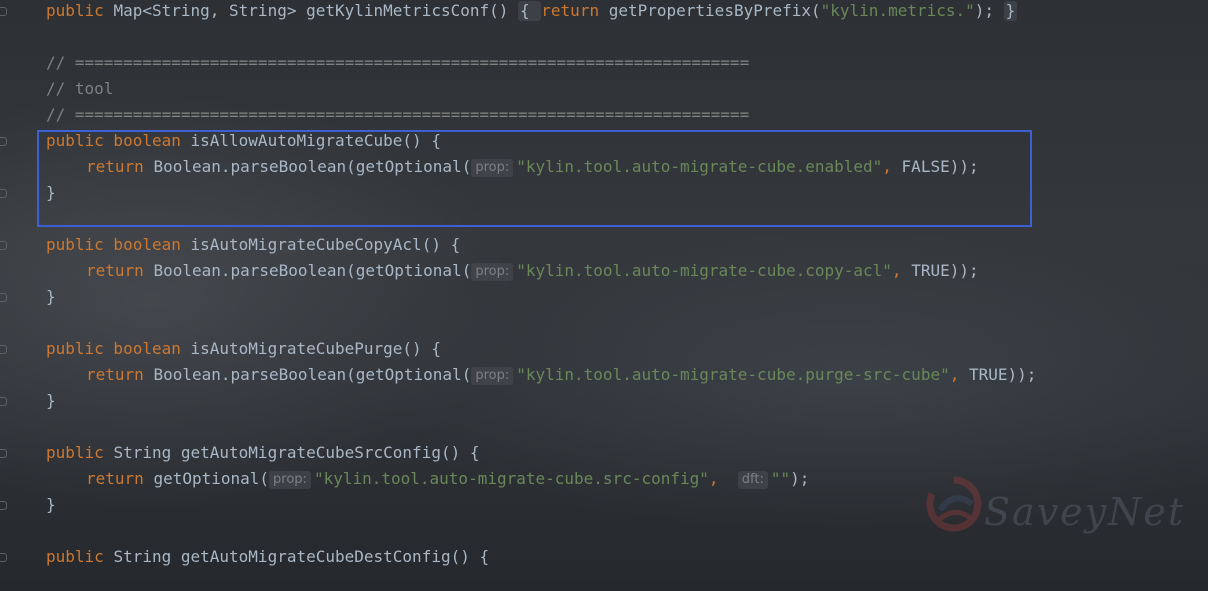  Describe the element at coordinates (897, 10) in the screenshot. I see `code-token: "kylin.metrics."` at that location.